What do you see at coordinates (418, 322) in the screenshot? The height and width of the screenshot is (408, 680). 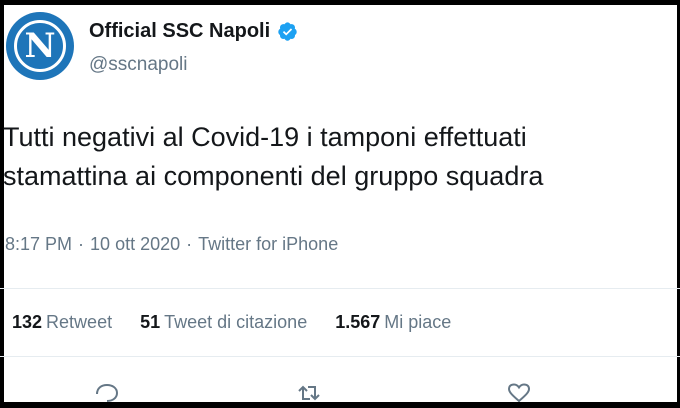 I see `like-label: Mi piace` at bounding box center [418, 322].